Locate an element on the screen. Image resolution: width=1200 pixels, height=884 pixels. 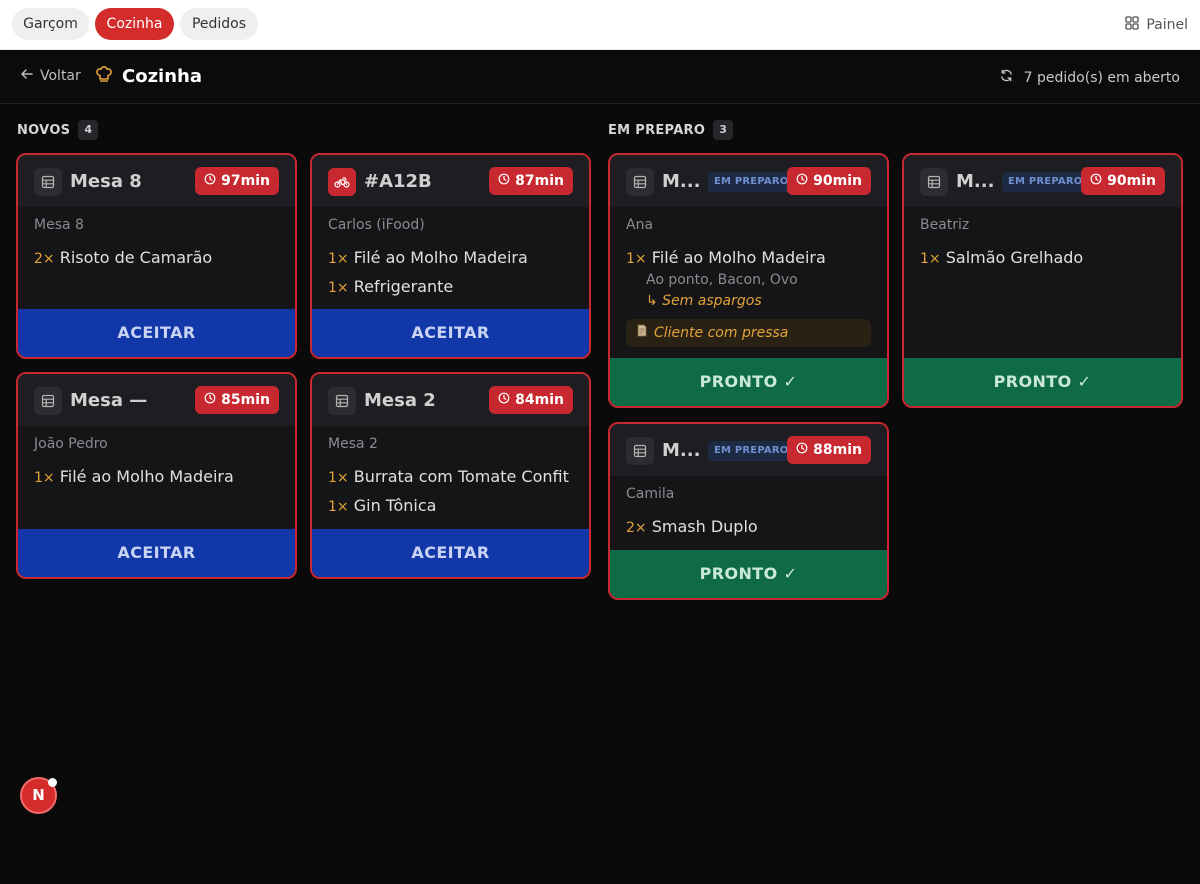
note-icon is located at coordinates (642, 333).